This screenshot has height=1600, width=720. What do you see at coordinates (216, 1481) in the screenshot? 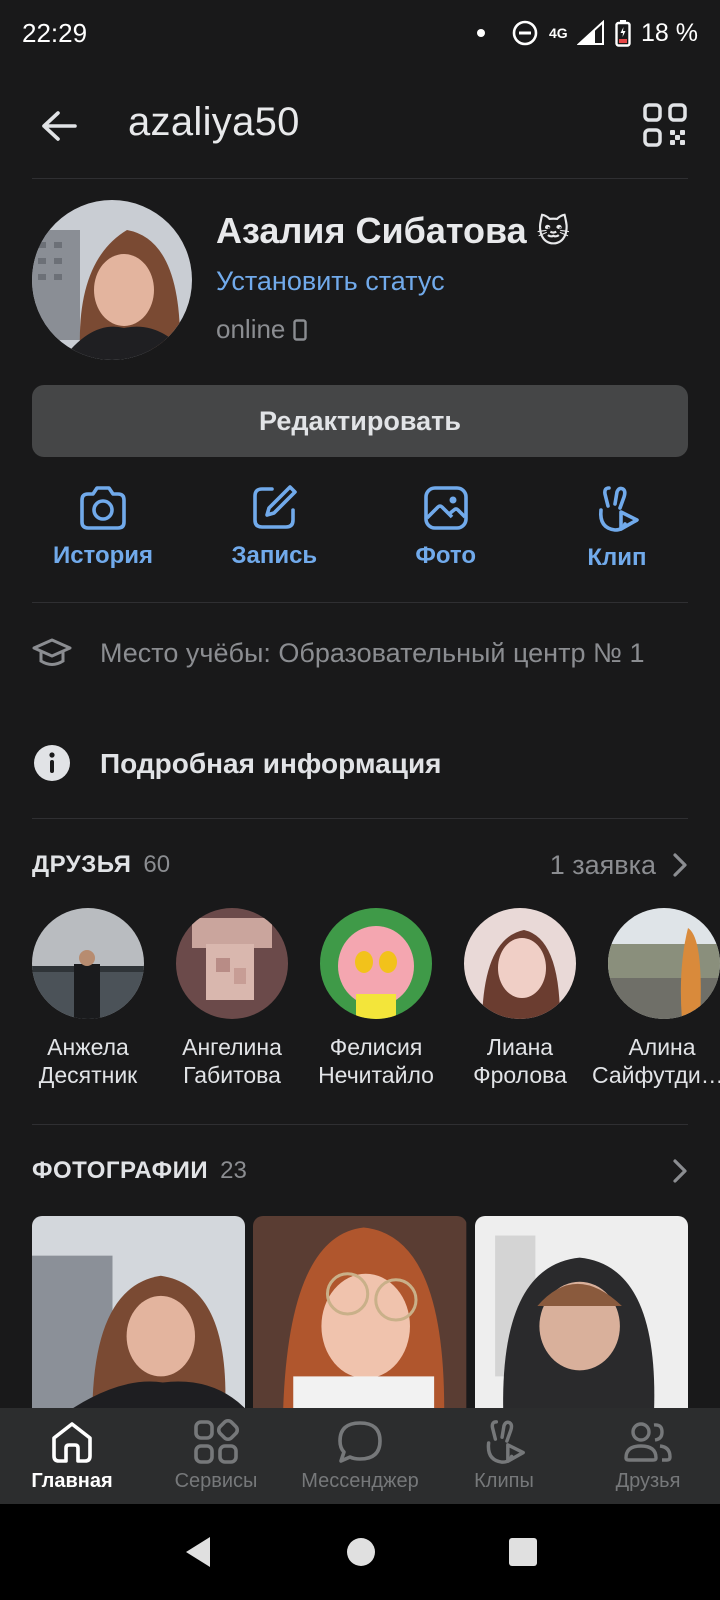
I see `tab-services-label: Сервисы` at bounding box center [216, 1481].